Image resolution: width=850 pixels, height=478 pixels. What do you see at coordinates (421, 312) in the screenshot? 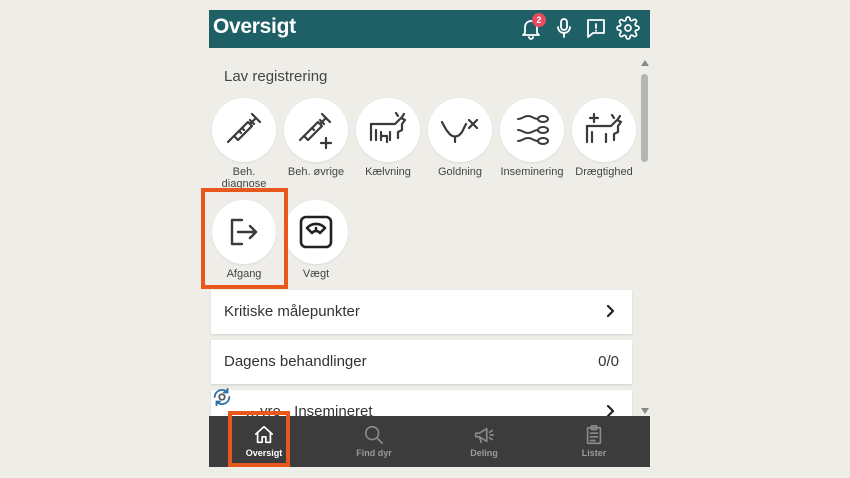
I see `kritiske-malepunkter-row: Kritiske målepunkter` at bounding box center [421, 312].